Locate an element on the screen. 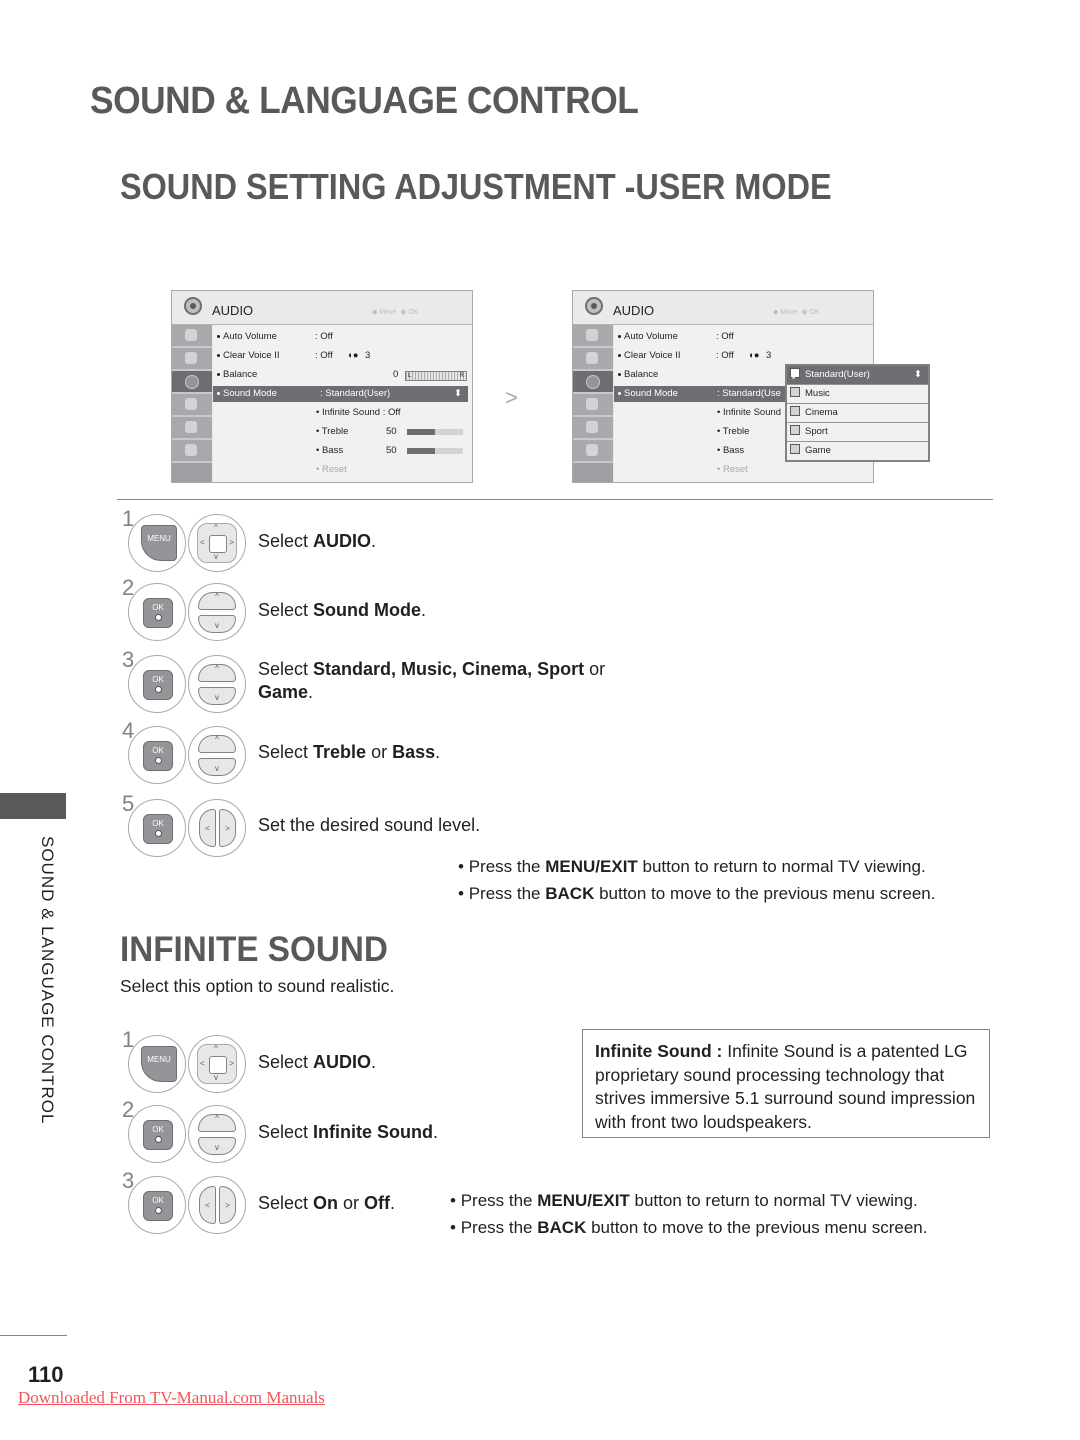  menu-item-sound-mode: Sound Mode: Standard(User) ⬍ is located at coordinates (340, 394).